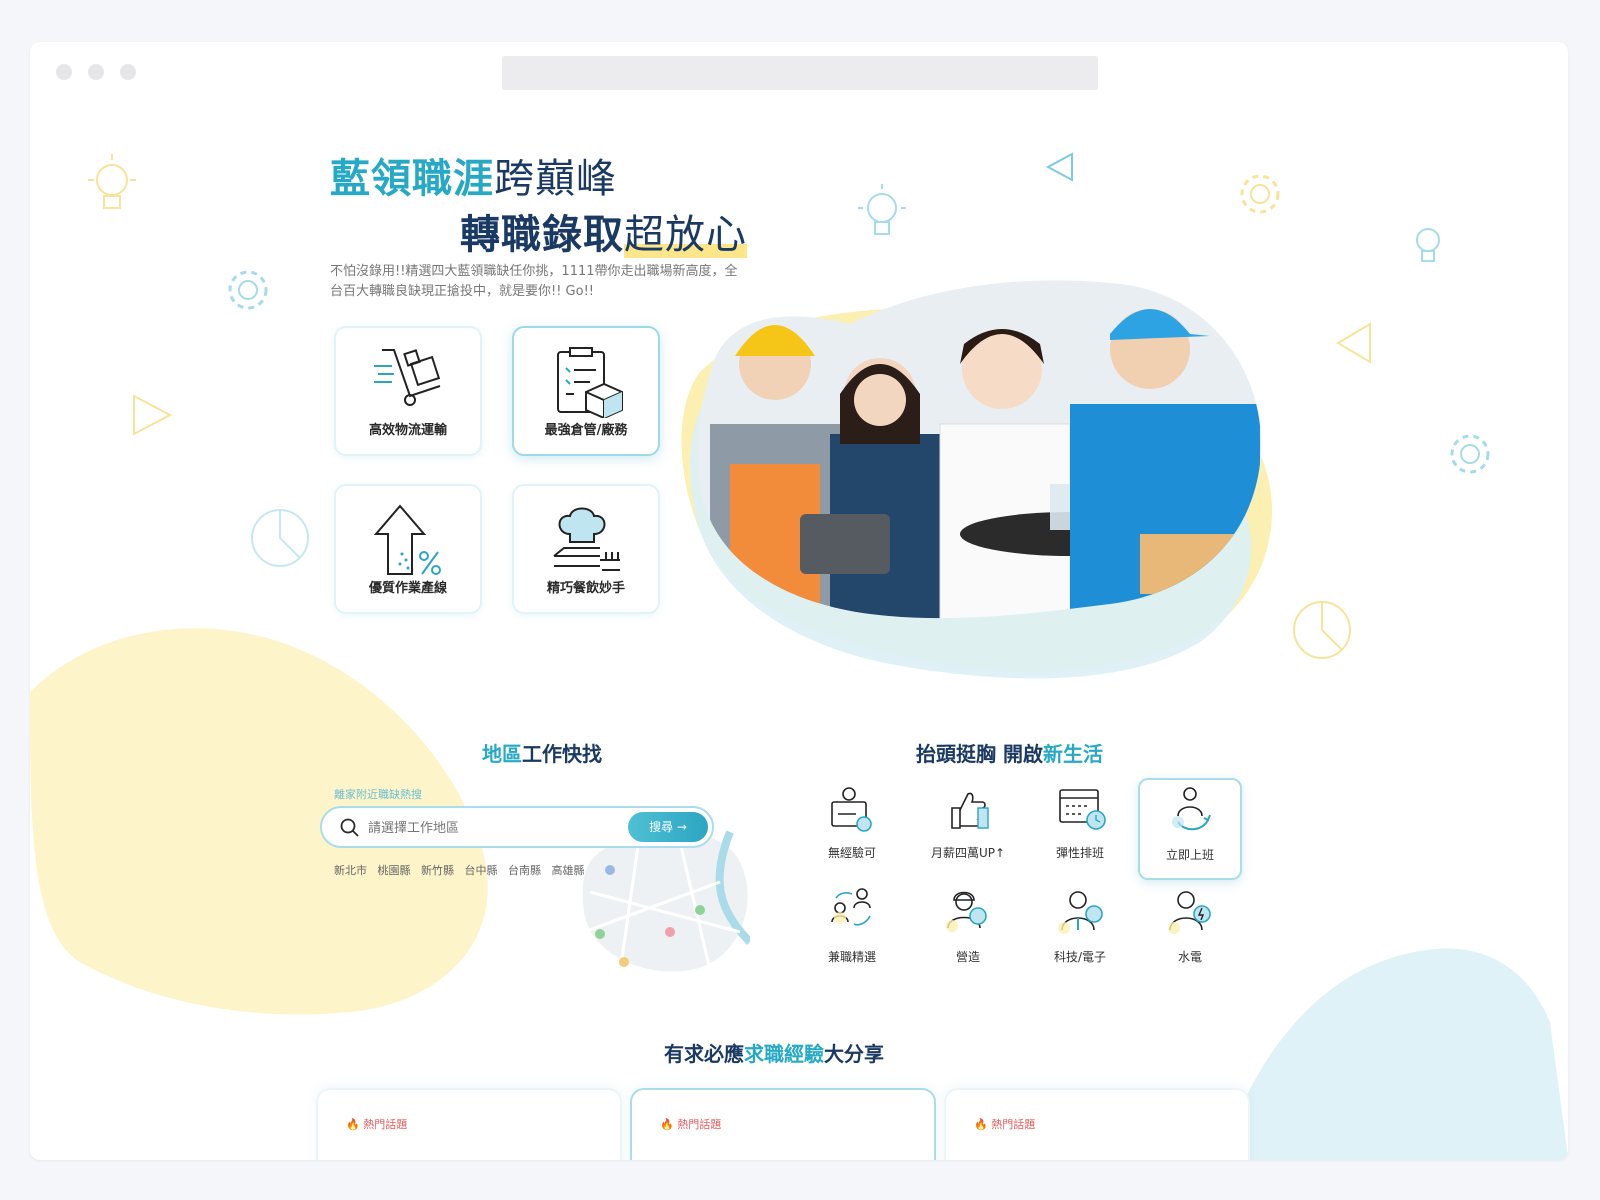 The height and width of the screenshot is (1200, 1600). What do you see at coordinates (350, 870) in the screenshot?
I see `city-link: 新北市` at bounding box center [350, 870].